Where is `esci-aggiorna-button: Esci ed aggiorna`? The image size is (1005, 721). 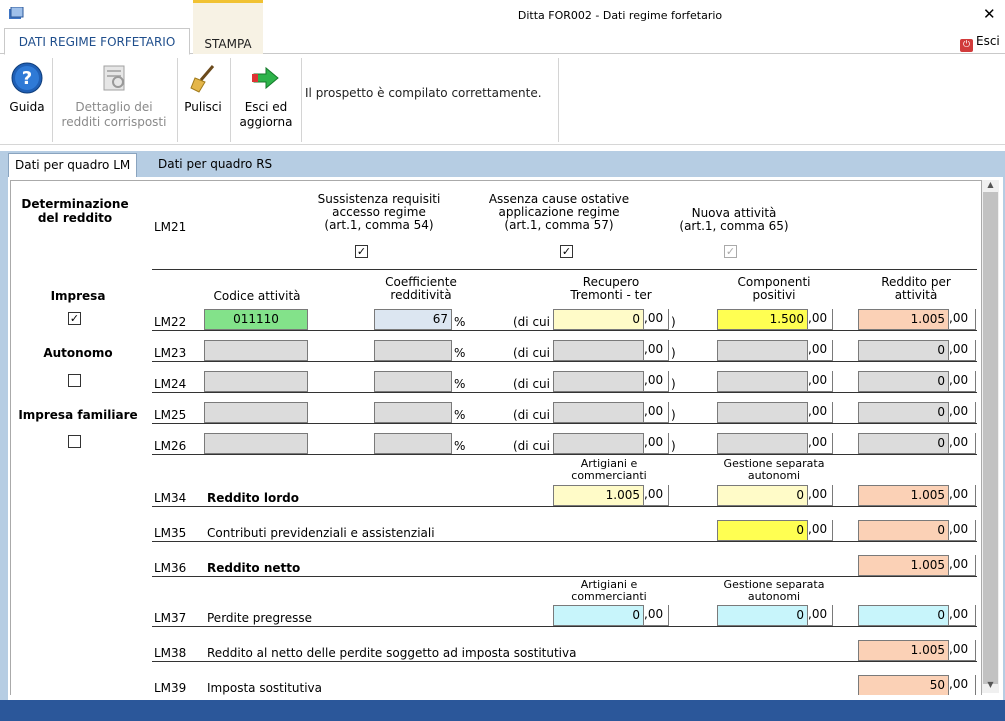 esci-aggiorna-button: Esci ed aggiorna is located at coordinates (266, 100).